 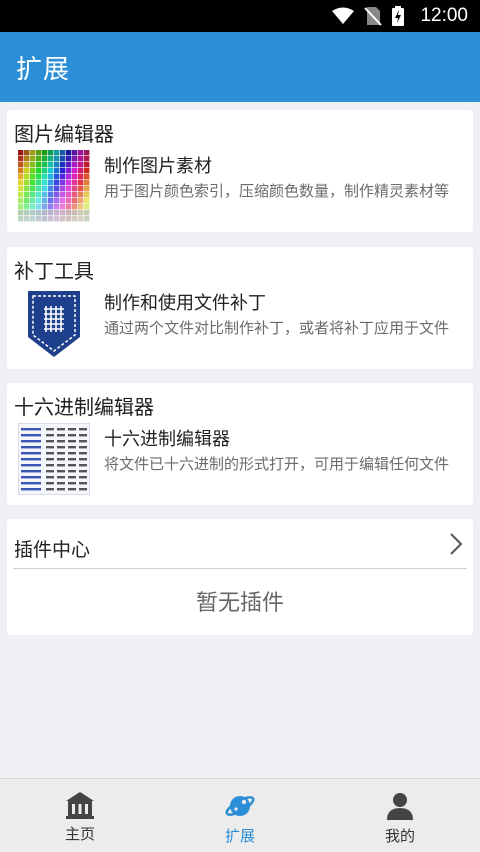 What do you see at coordinates (240, 568) in the screenshot?
I see `divider` at bounding box center [240, 568].